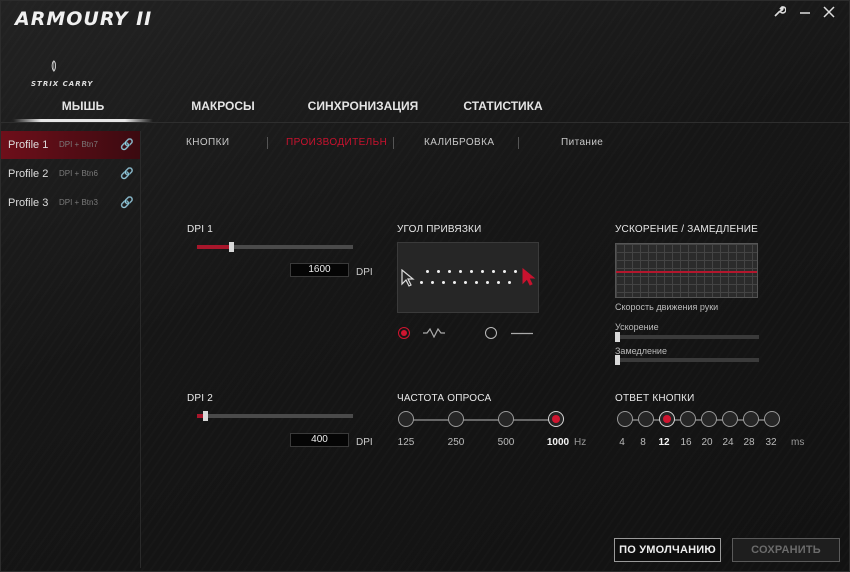  Describe the element at coordinates (617, 360) in the screenshot. I see `deceleration-slider-thumb` at that location.